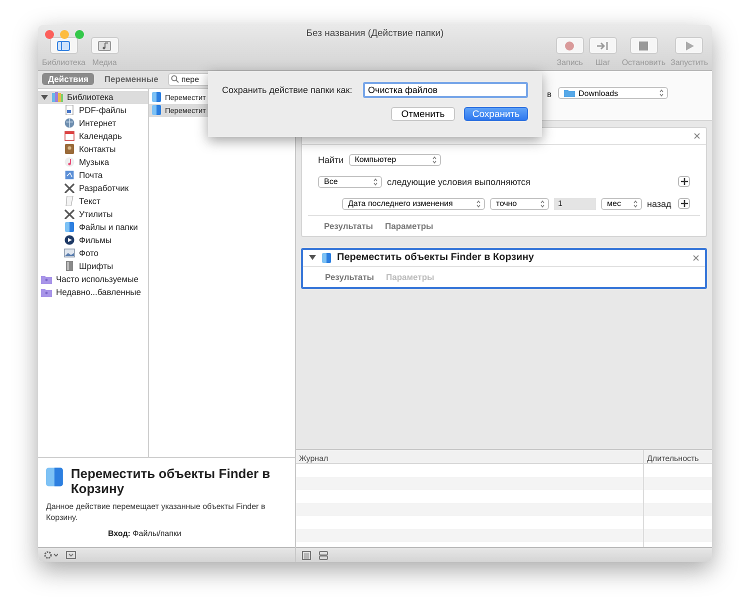 The height and width of the screenshot is (613, 750). What do you see at coordinates (458, 181) in the screenshot?
I see `condition-label: следующие условия выполняются` at bounding box center [458, 181].